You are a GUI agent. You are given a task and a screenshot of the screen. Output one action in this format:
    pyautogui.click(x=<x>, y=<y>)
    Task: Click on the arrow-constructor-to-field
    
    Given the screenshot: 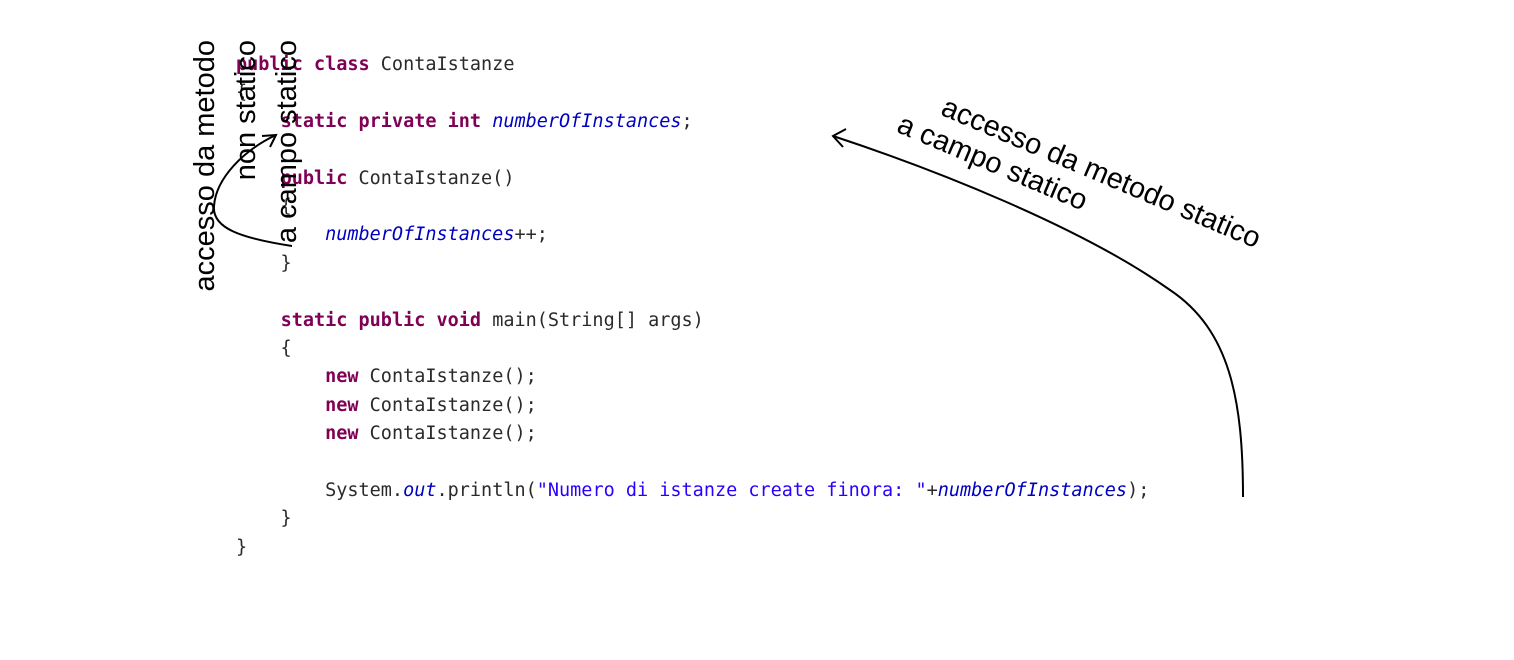 What is the action you would take?
    pyautogui.click(x=252, y=190)
    